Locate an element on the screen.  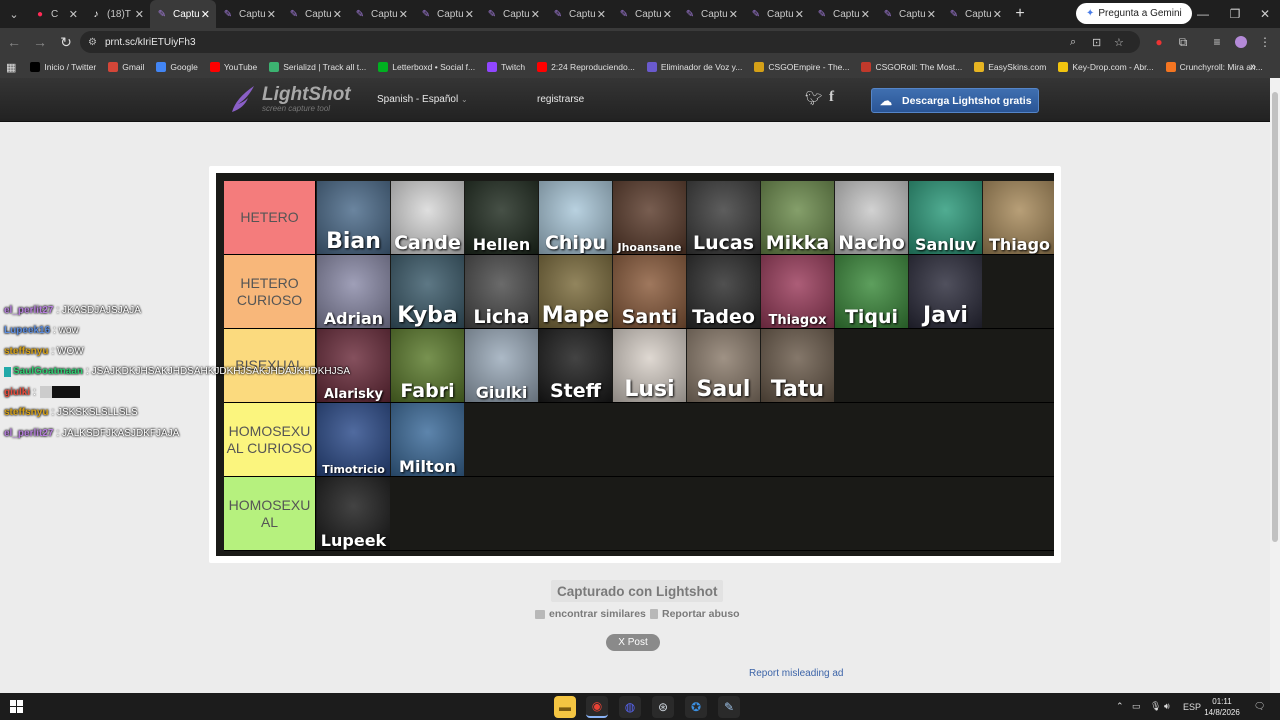
bookmark-item: Gmail is located at coordinates (126, 67).